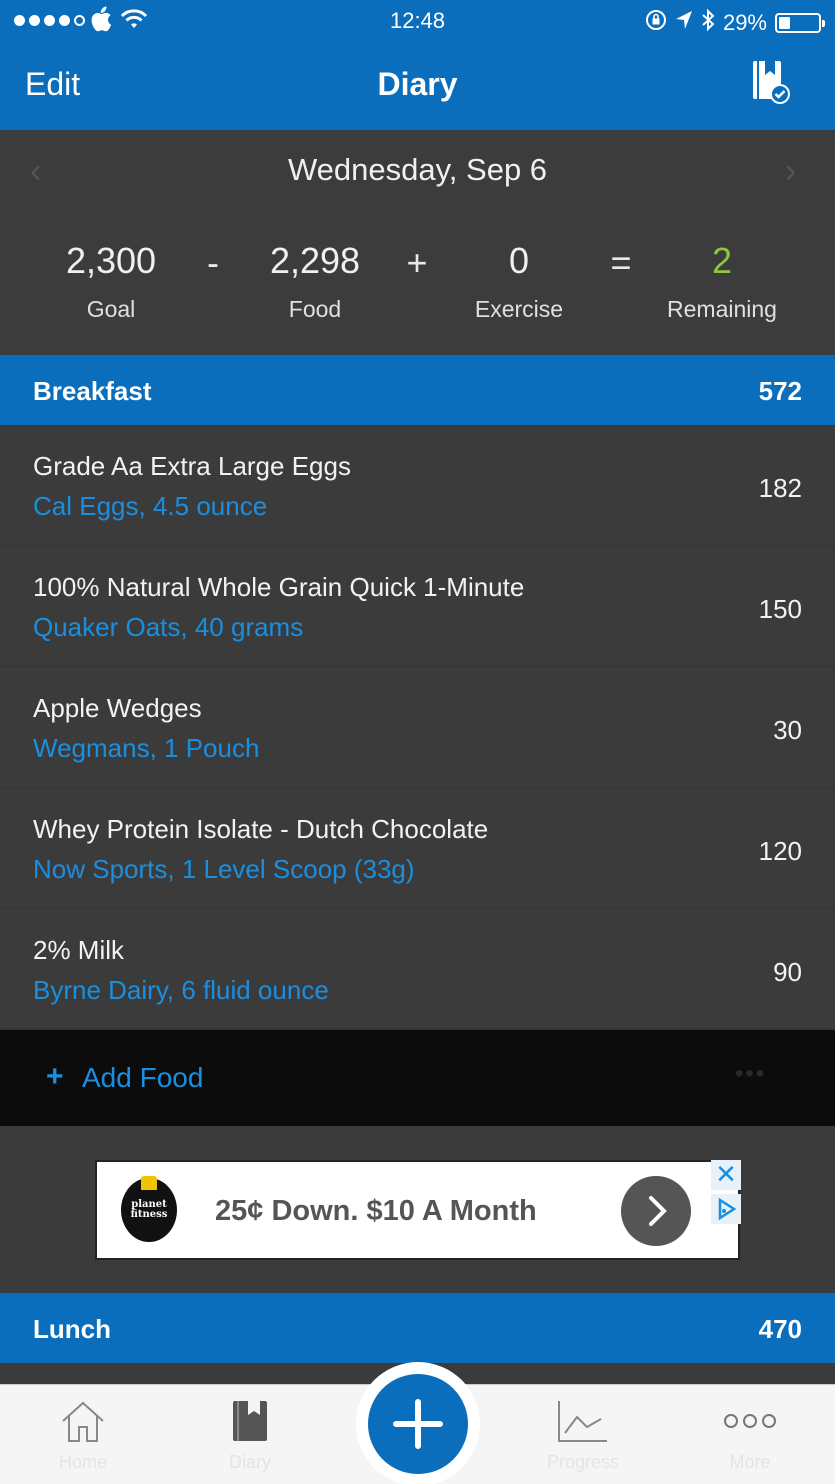  Describe the element at coordinates (708, 23) in the screenshot. I see `bluetooth-icon` at that location.